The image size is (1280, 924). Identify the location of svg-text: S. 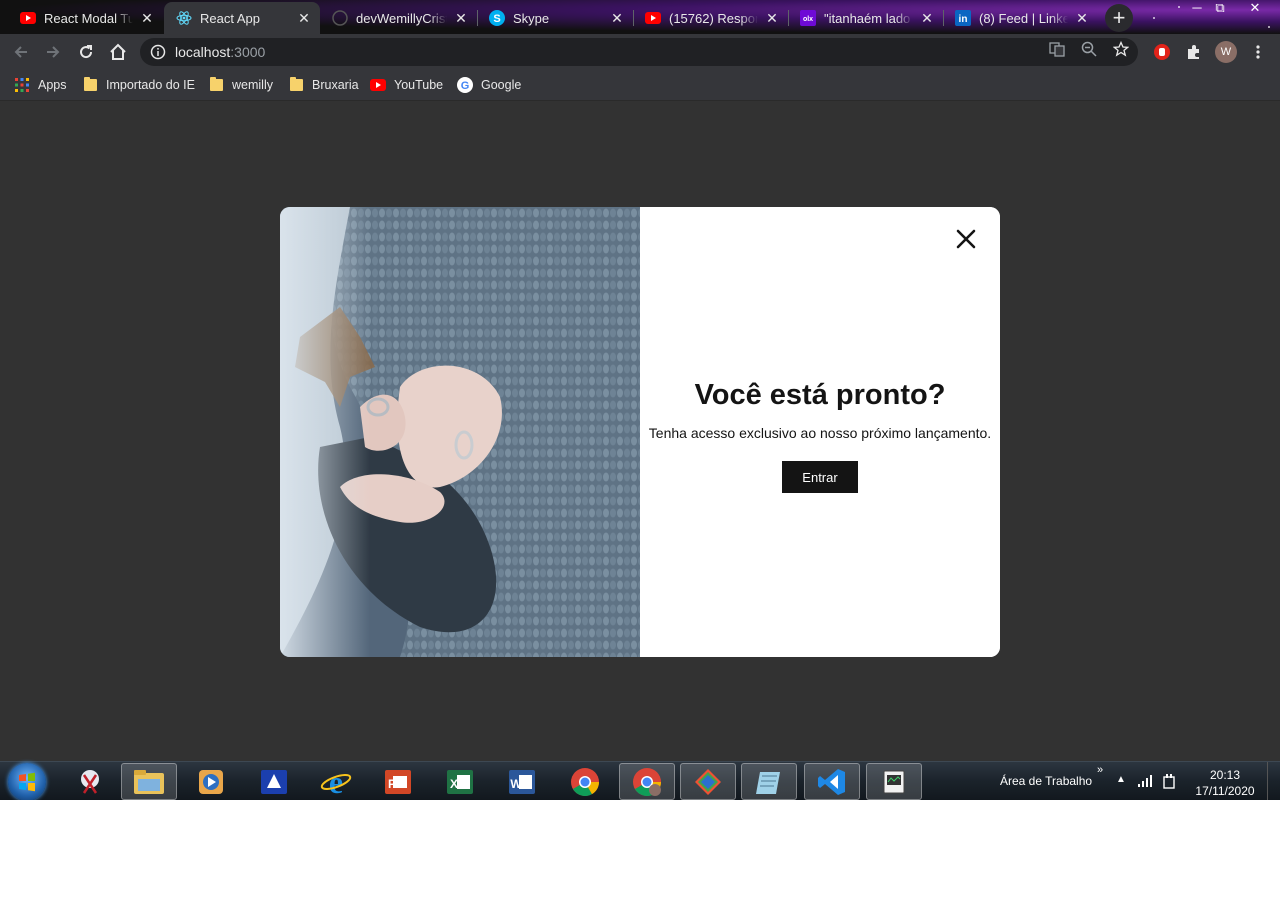
(496, 19).